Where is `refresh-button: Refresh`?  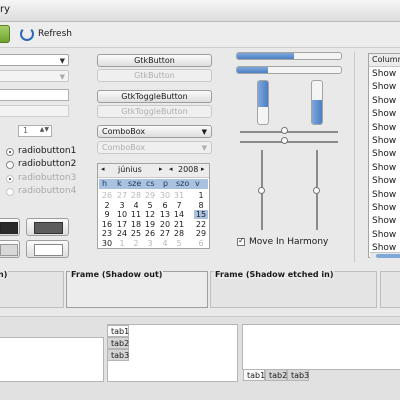 refresh-button: Refresh is located at coordinates (48, 35).